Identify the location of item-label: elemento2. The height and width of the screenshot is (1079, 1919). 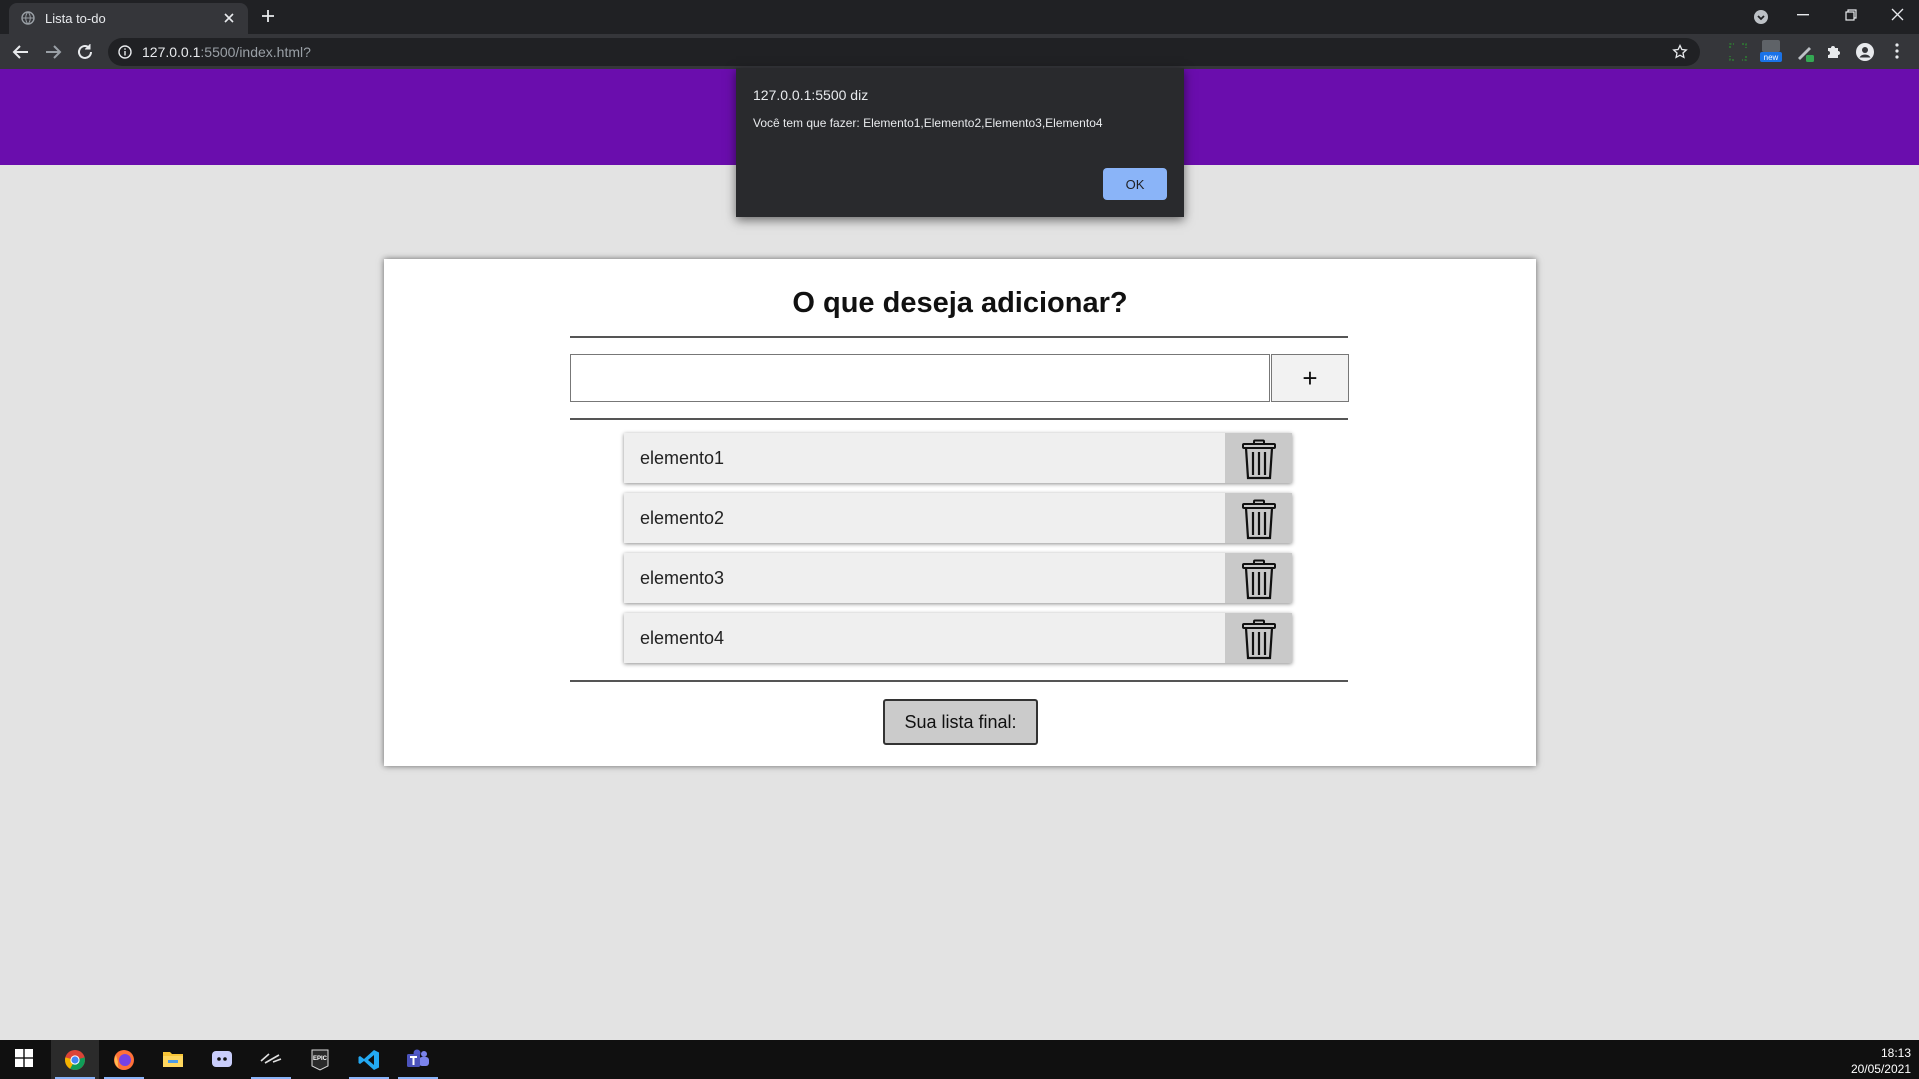
(682, 518).